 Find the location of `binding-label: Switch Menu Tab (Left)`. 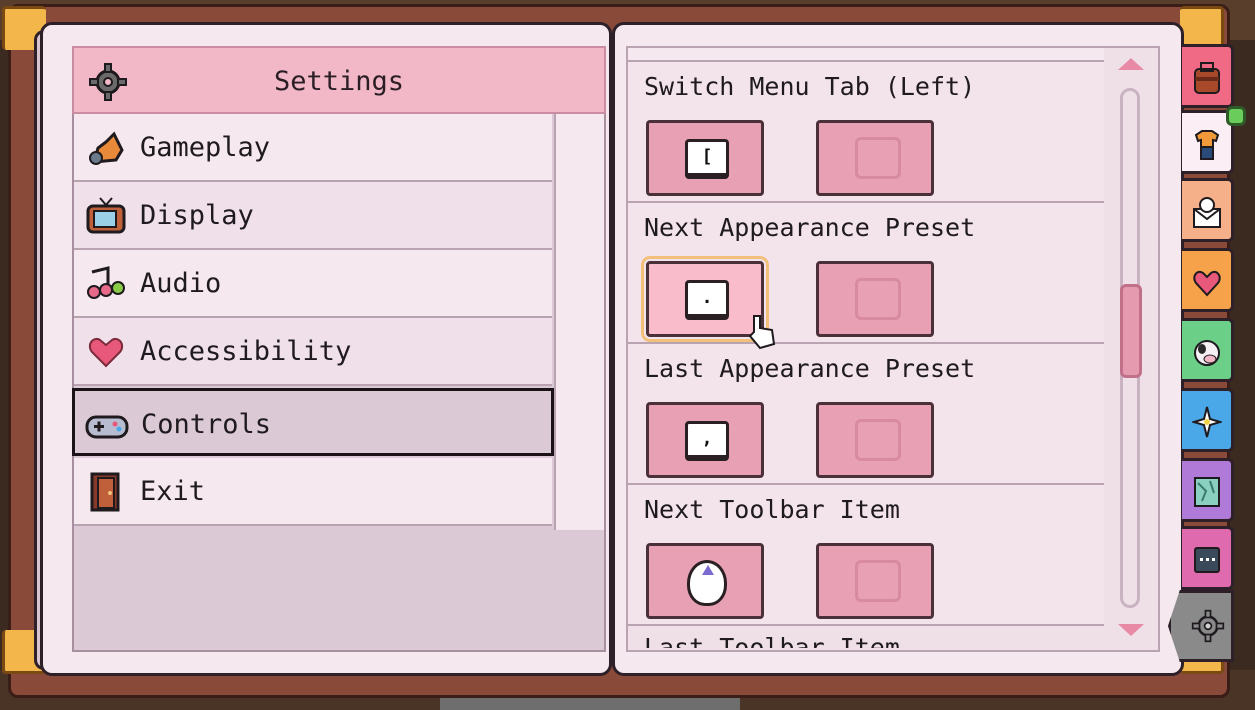

binding-label: Switch Menu Tab (Left) is located at coordinates (810, 86).